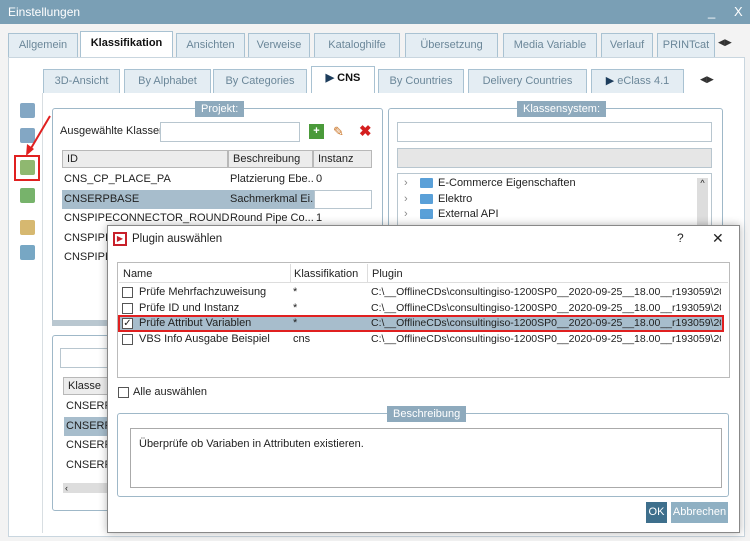 This screenshot has width=750, height=541. I want to click on selected-classes-label: Ausgewählte Klassen, so click(113, 131).